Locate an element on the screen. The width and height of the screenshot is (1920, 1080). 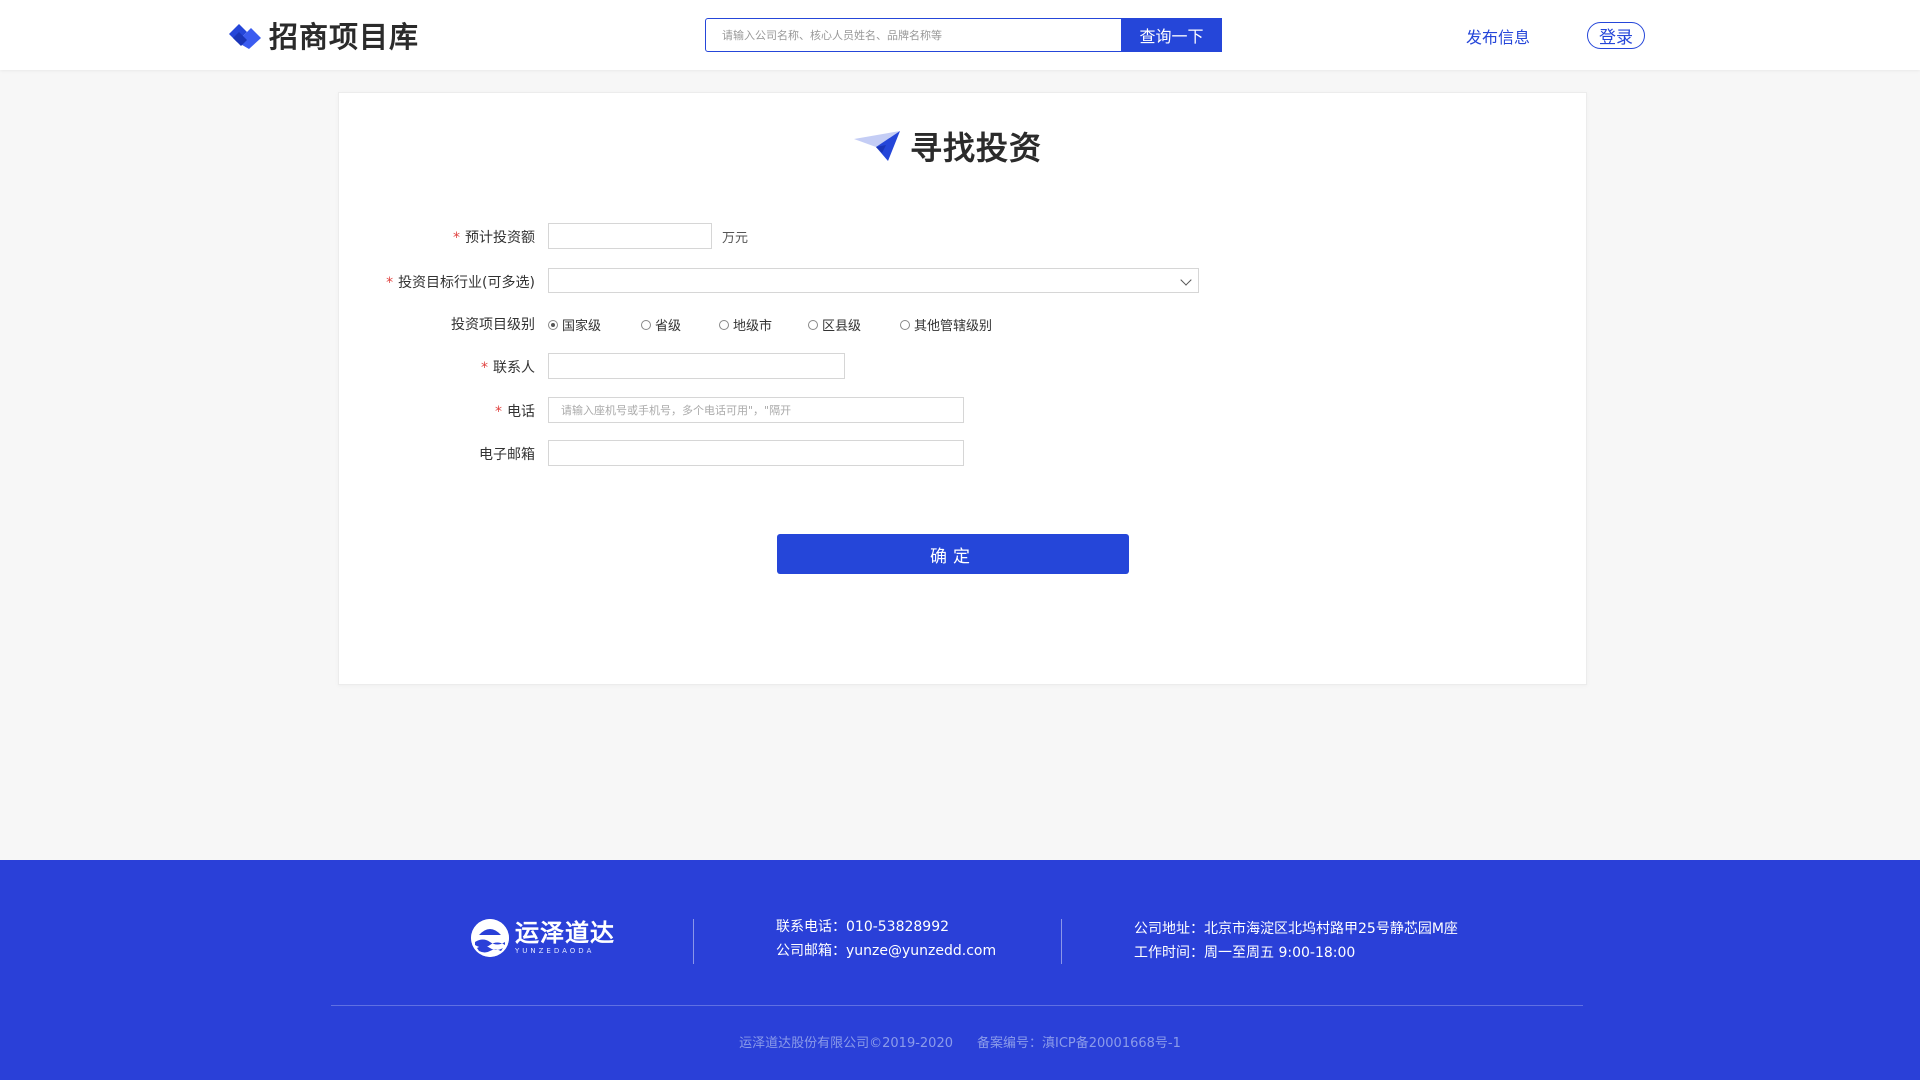
footer-contact: 联系电话：010-53828992 公司邮箱：yunze@yunzedd.com is located at coordinates (886, 939).